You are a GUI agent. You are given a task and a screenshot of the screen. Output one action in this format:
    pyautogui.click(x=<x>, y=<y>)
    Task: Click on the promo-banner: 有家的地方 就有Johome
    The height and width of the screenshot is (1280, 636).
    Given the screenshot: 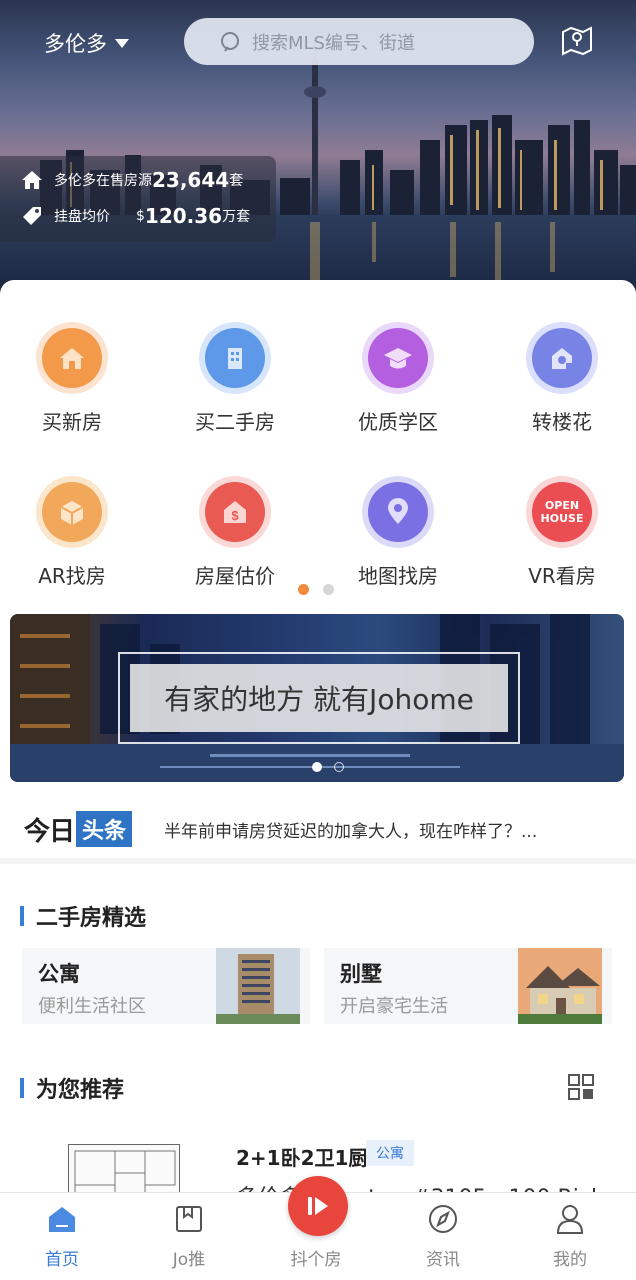 What is the action you would take?
    pyautogui.click(x=317, y=698)
    